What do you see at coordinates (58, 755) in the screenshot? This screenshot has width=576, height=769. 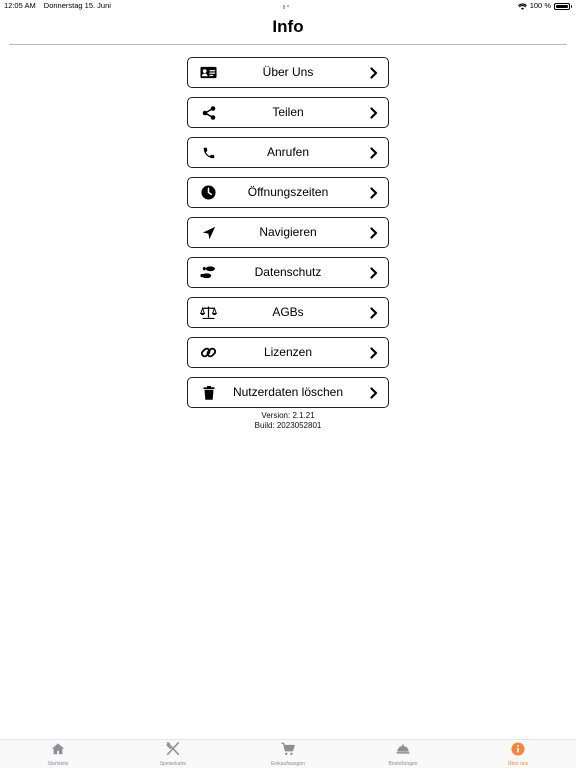 I see `tab-startseite: Startseite` at bounding box center [58, 755].